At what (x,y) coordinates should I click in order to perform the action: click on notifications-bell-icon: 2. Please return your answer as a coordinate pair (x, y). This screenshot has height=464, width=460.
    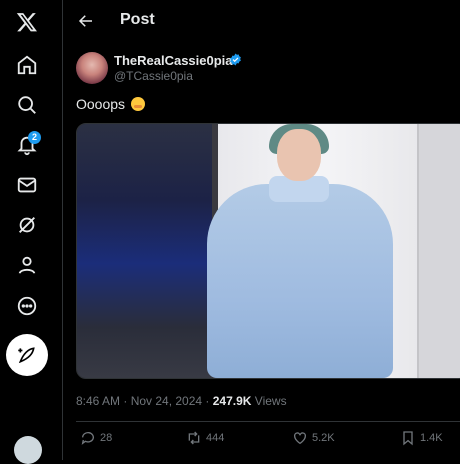
    Looking at the image, I should click on (27, 145).